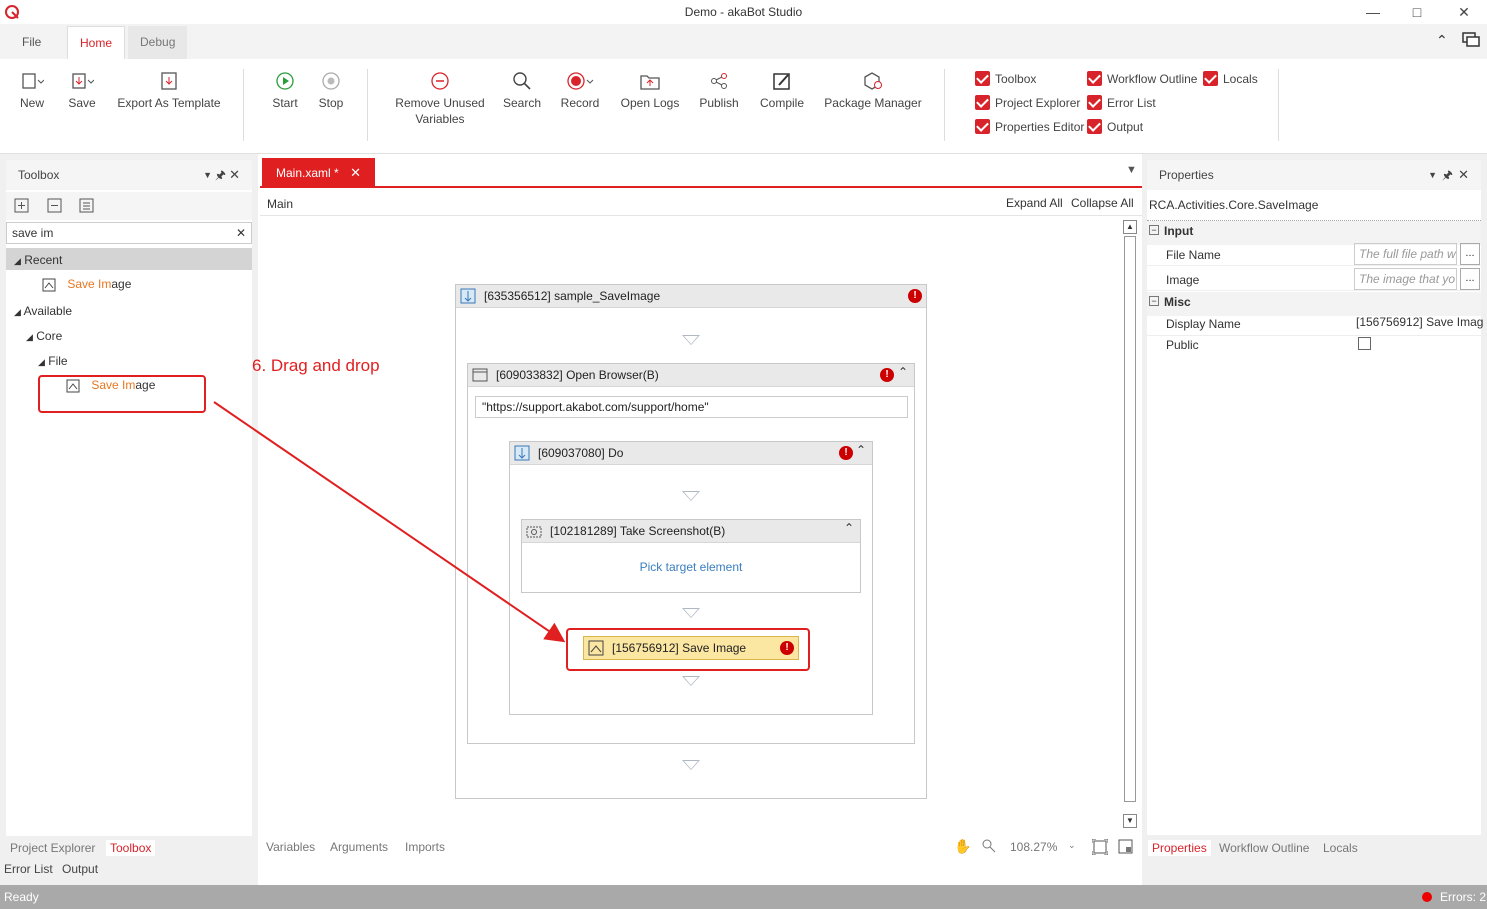 Image resolution: width=1487 pixels, height=909 pixels. Describe the element at coordinates (1072, 845) in the screenshot. I see `zoom-dropdown-icon: ⌄` at that location.